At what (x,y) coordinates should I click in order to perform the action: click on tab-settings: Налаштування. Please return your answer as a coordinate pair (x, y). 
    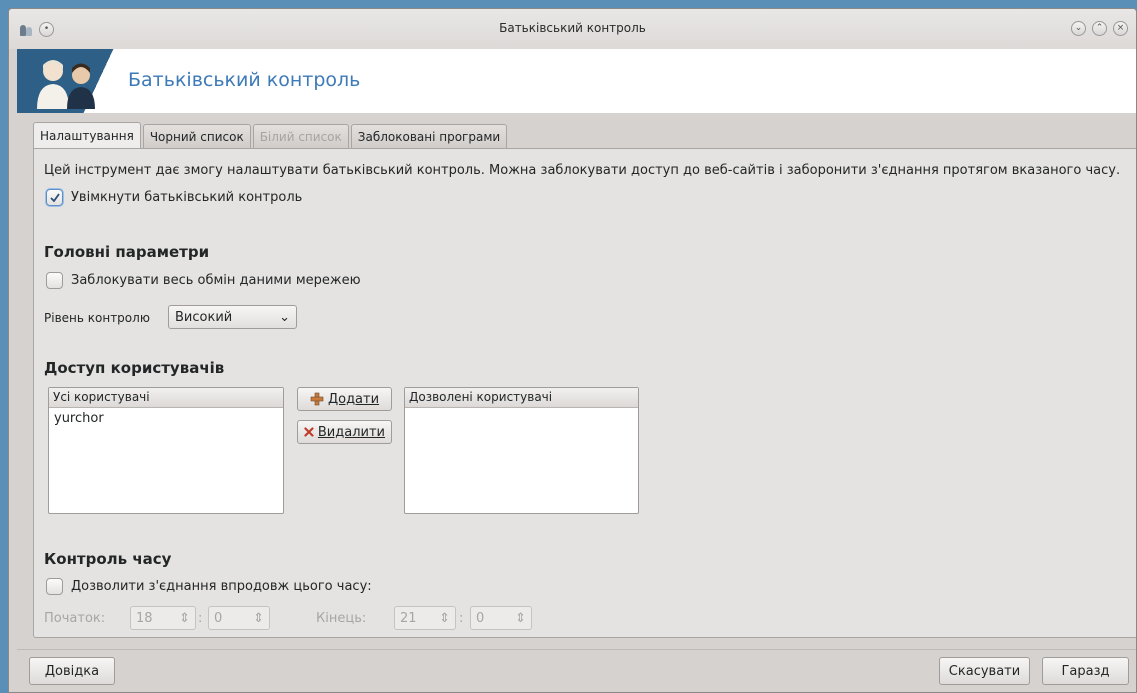
    Looking at the image, I should click on (87, 135).